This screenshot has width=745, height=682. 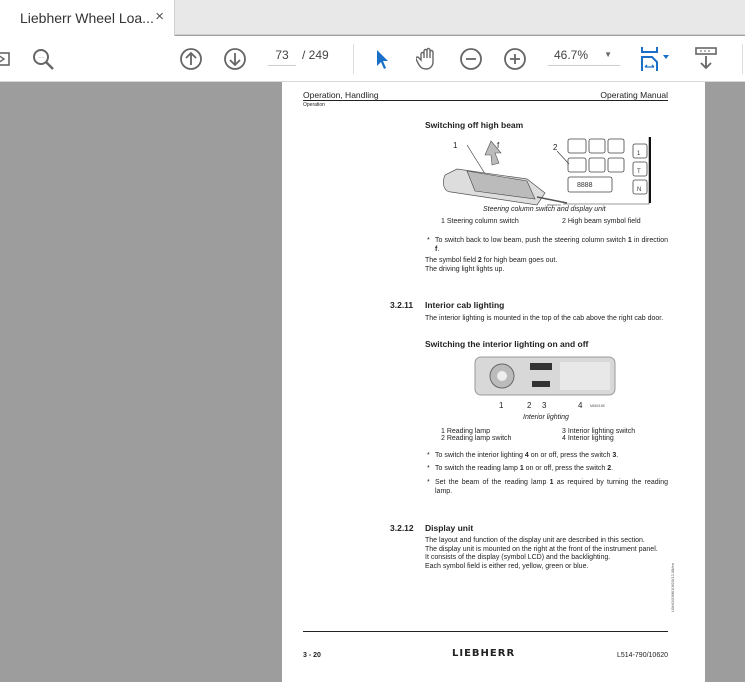 I want to click on figure-caption: Interior lighting, so click(x=546, y=417).